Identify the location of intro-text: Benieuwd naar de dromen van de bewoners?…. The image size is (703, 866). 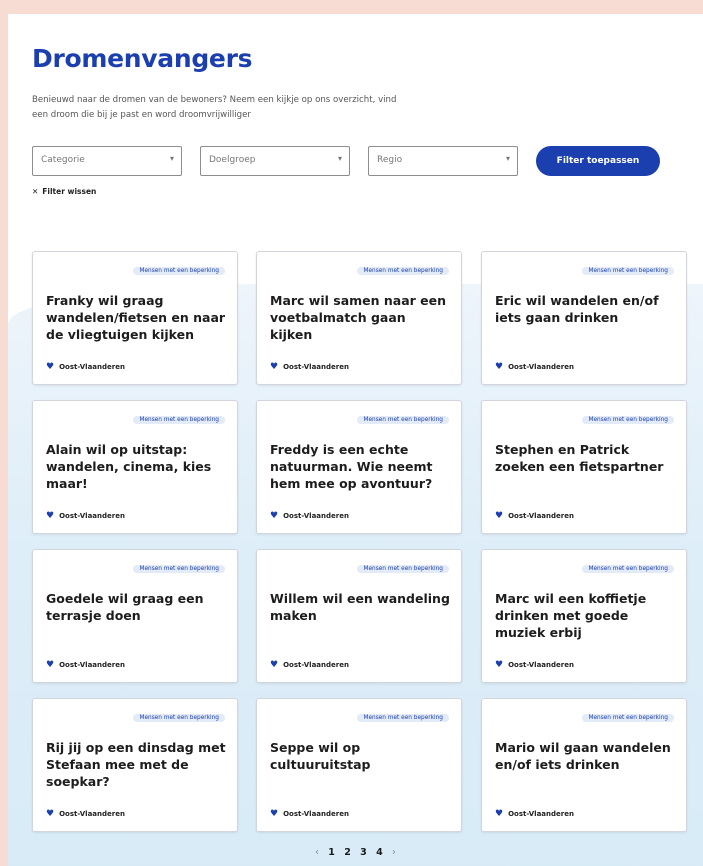
(214, 107).